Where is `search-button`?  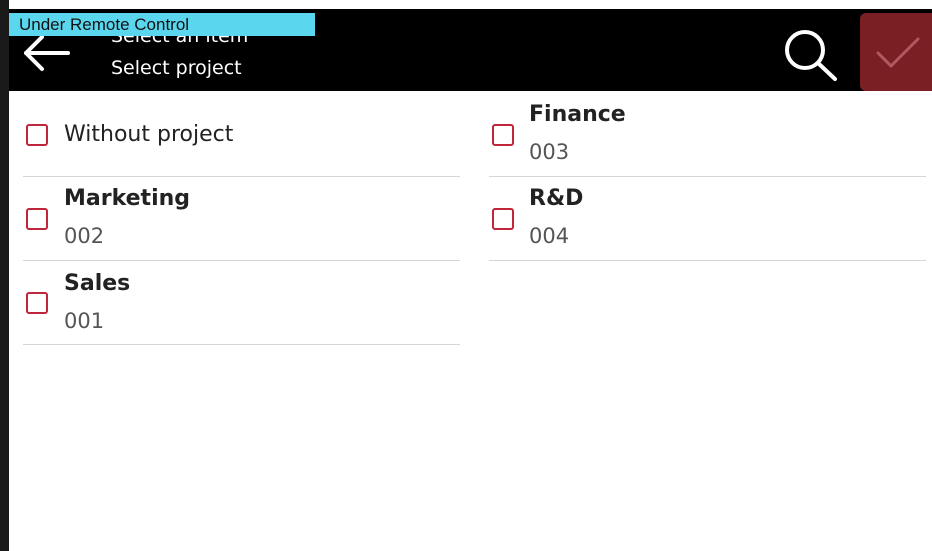
search-button is located at coordinates (811, 55).